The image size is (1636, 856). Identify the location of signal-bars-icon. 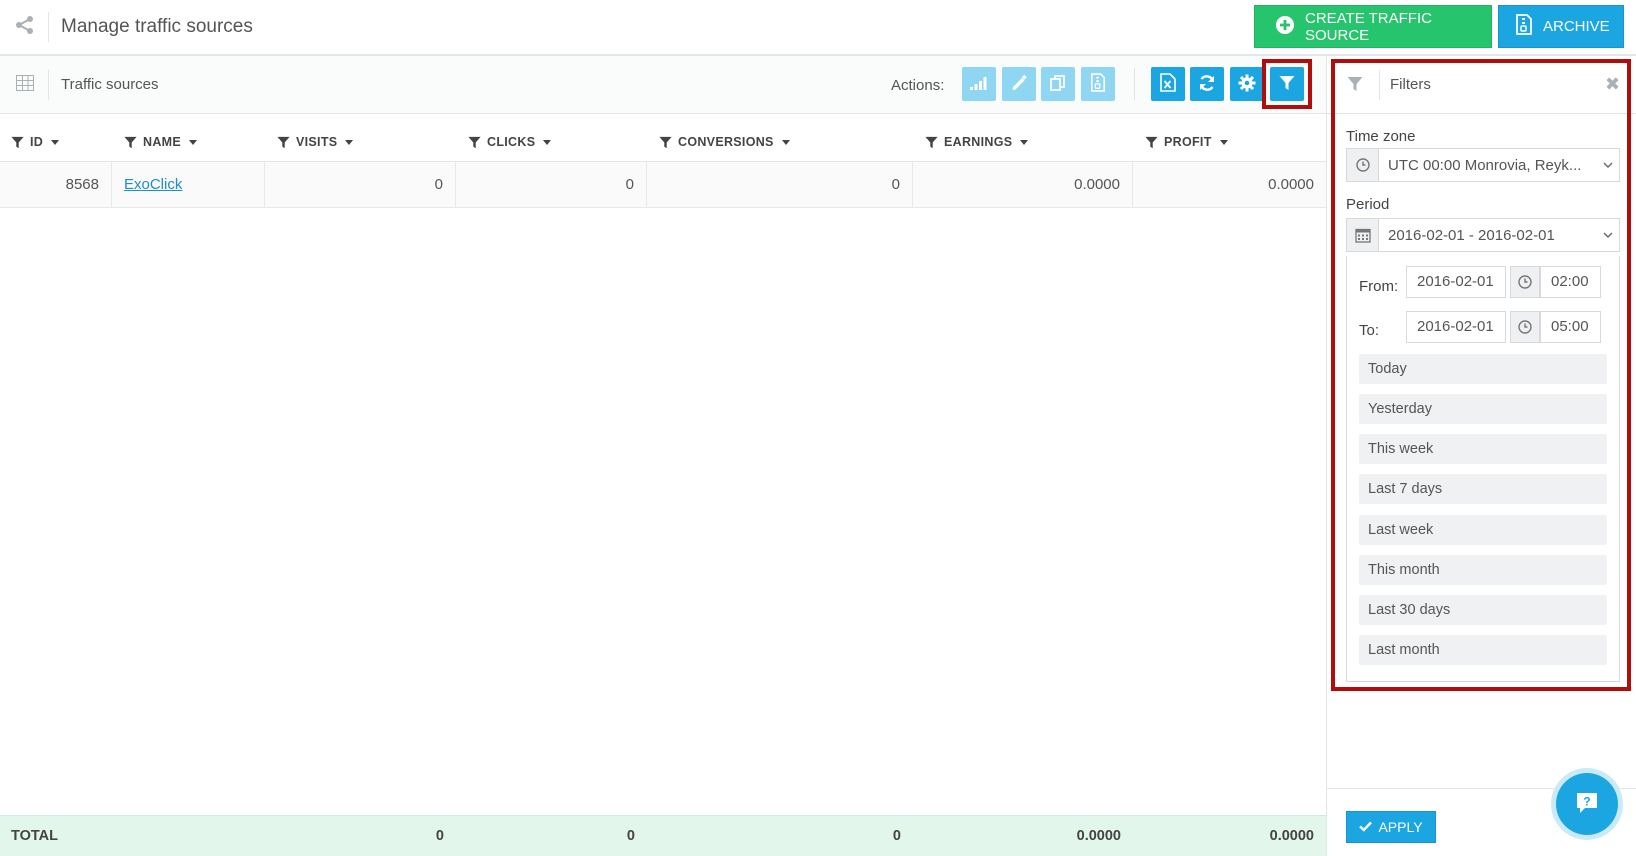
(979, 84).